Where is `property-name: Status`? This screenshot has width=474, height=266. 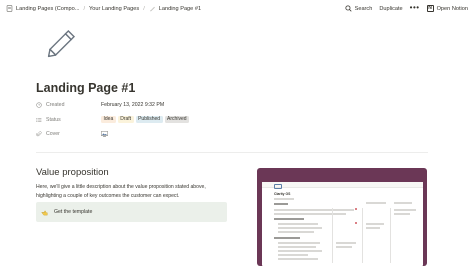
property-name: Status is located at coordinates (68, 120).